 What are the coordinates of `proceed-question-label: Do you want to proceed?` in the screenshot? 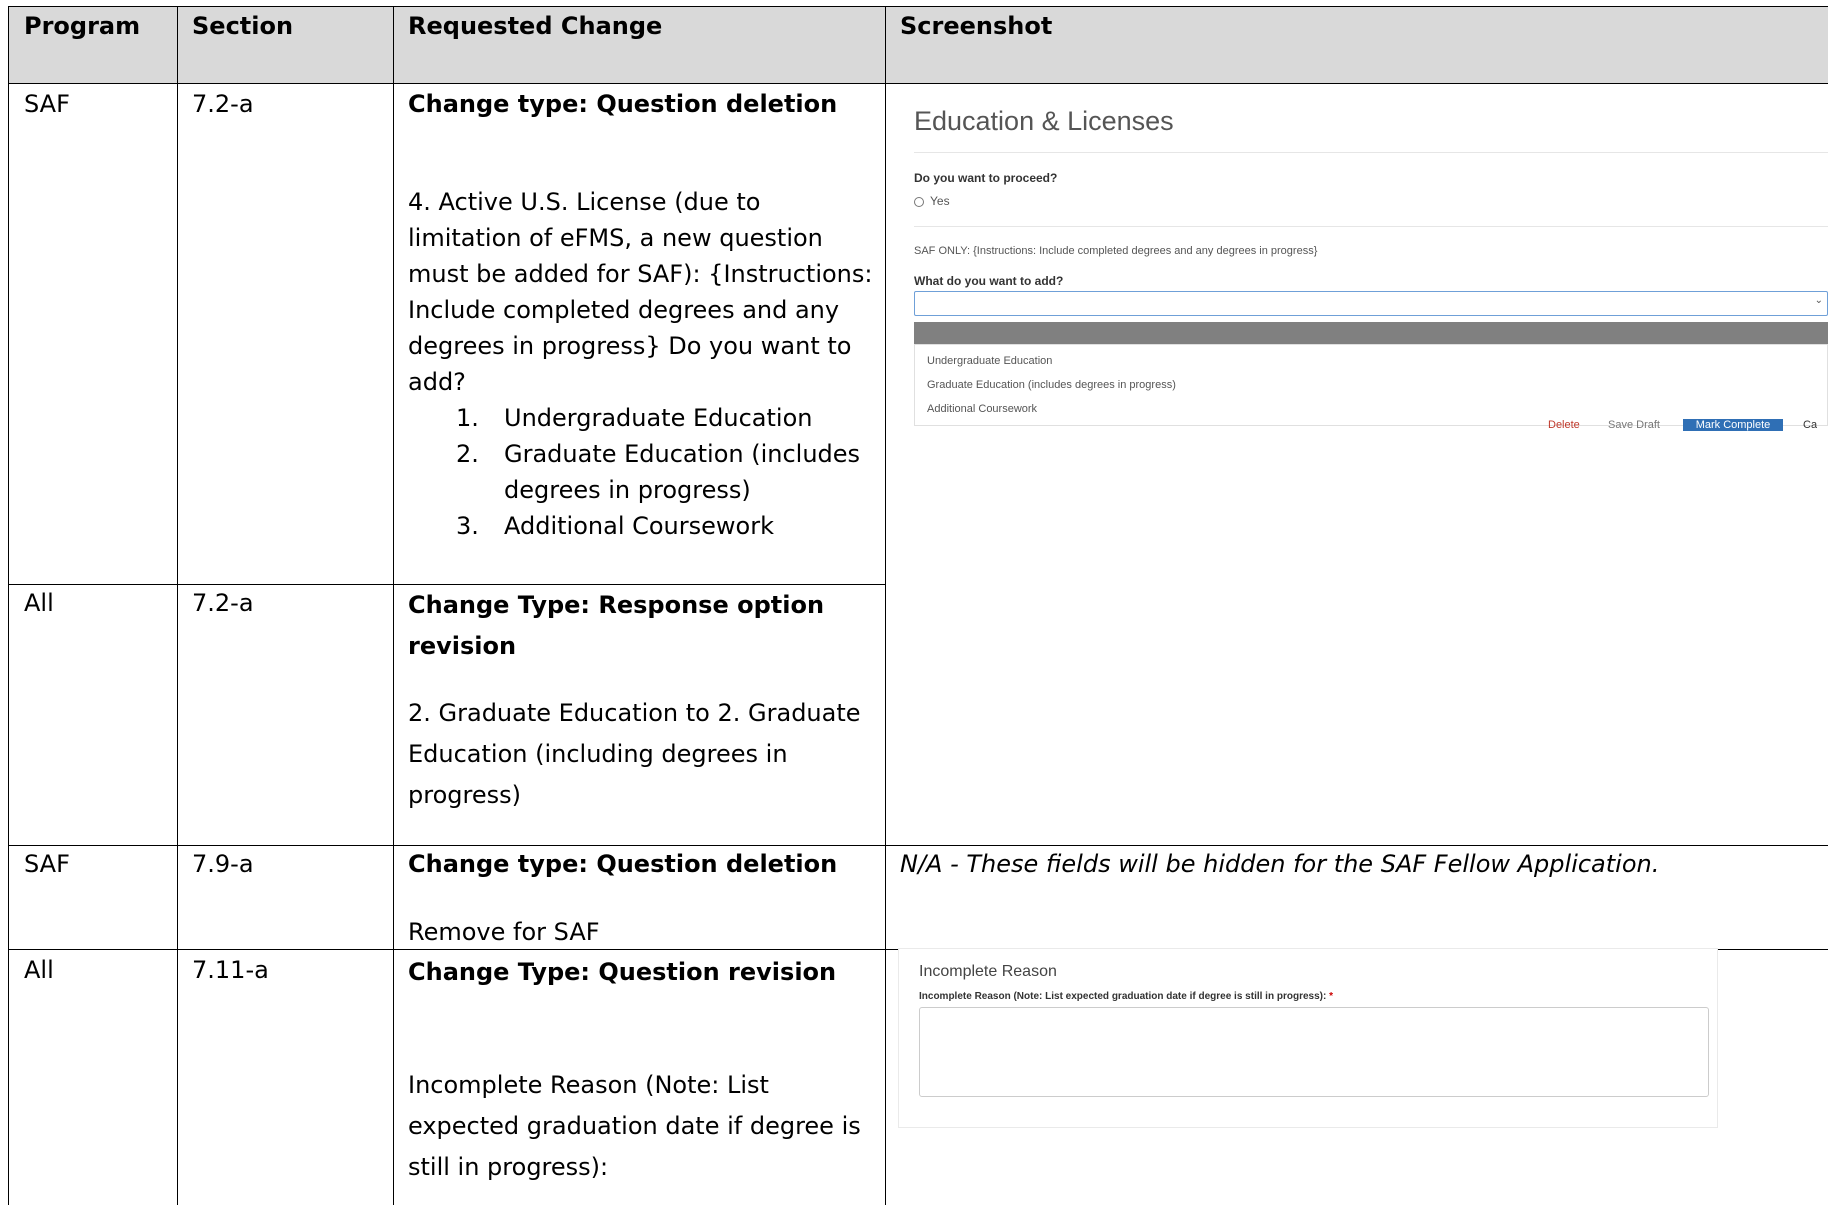 It's located at (986, 178).